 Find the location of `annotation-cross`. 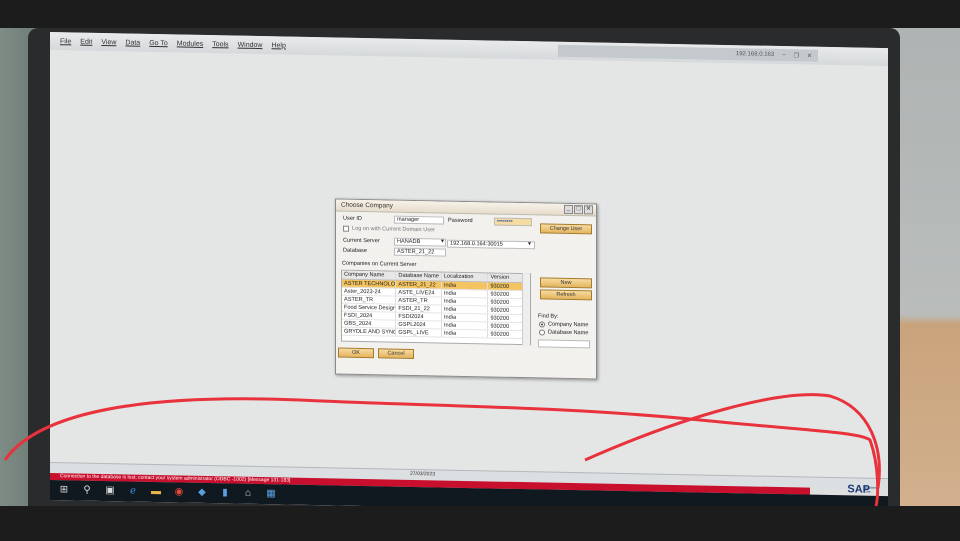

annotation-cross is located at coordinates (732, 441).